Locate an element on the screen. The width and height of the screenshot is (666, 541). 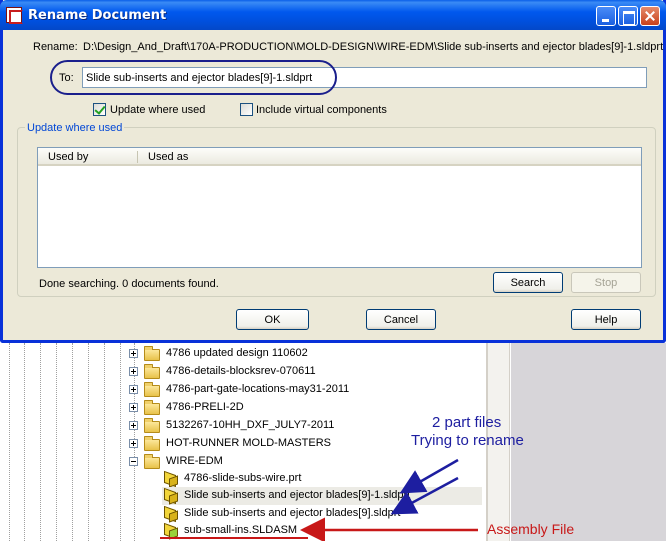
tree-item-folder: 4786-PRELI-2D is located at coordinates (304, 408).